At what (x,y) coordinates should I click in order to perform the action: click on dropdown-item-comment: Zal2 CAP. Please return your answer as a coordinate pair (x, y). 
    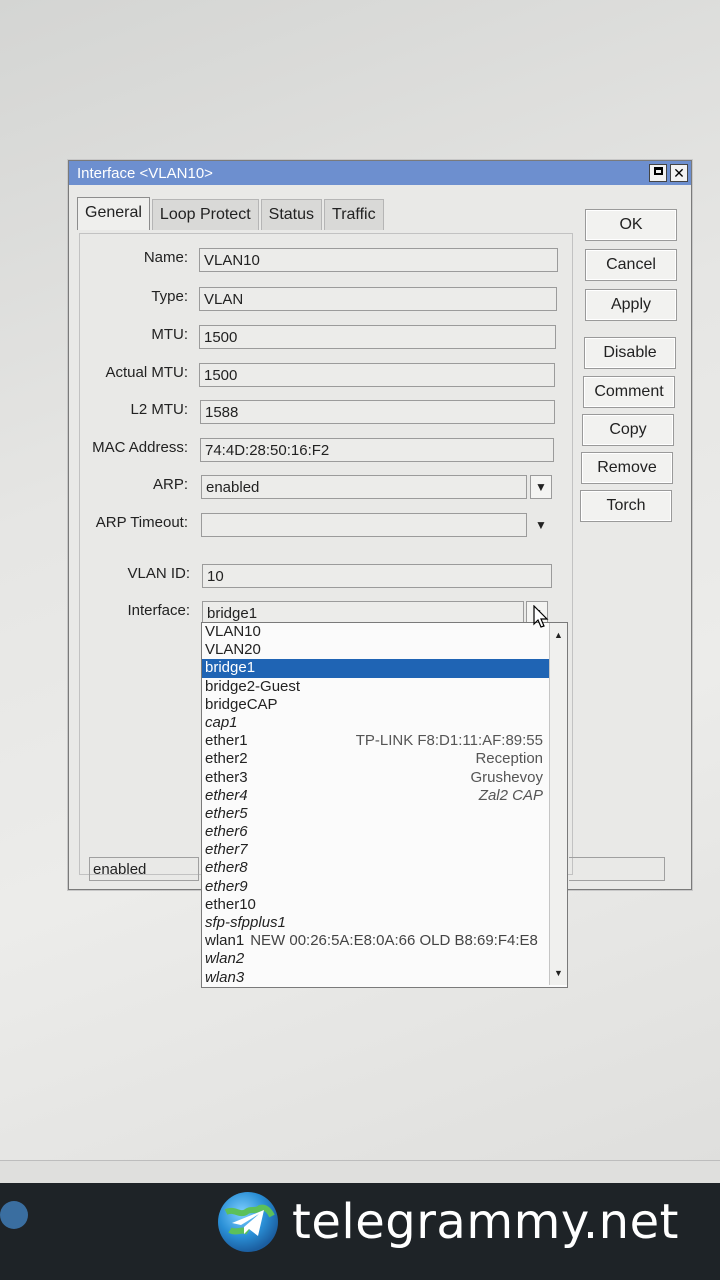
    Looking at the image, I should click on (510, 795).